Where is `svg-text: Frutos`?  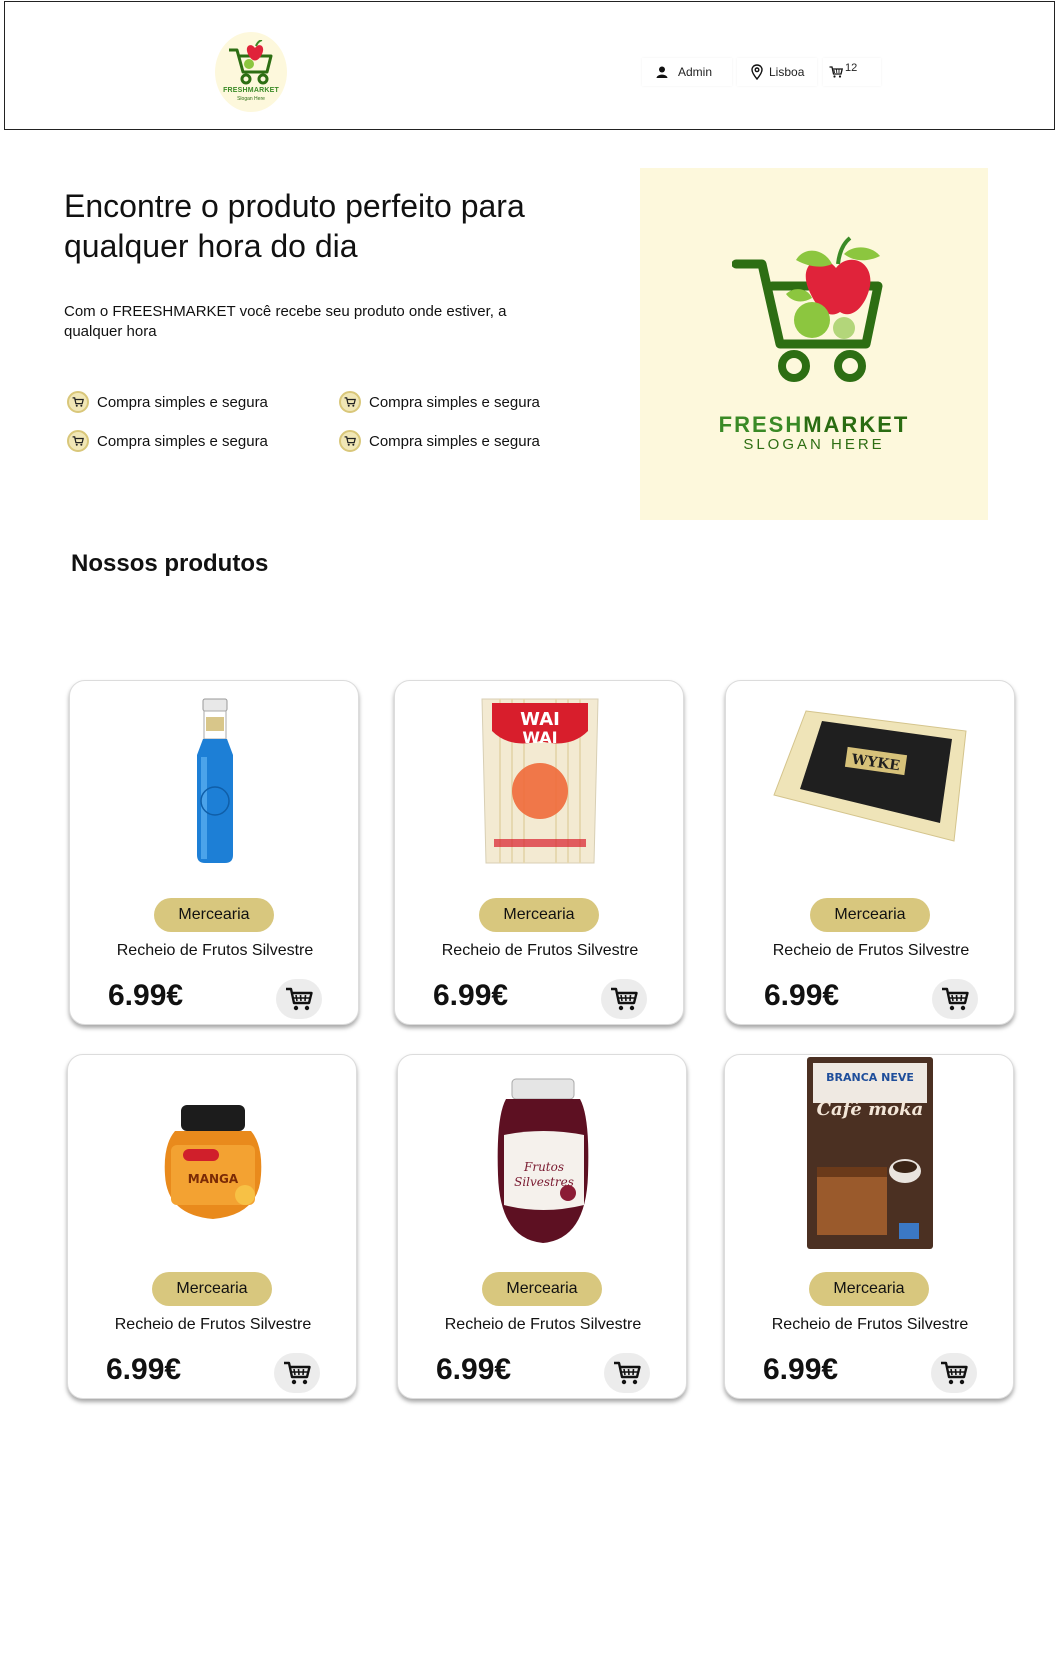 svg-text: Frutos is located at coordinates (543, 1167).